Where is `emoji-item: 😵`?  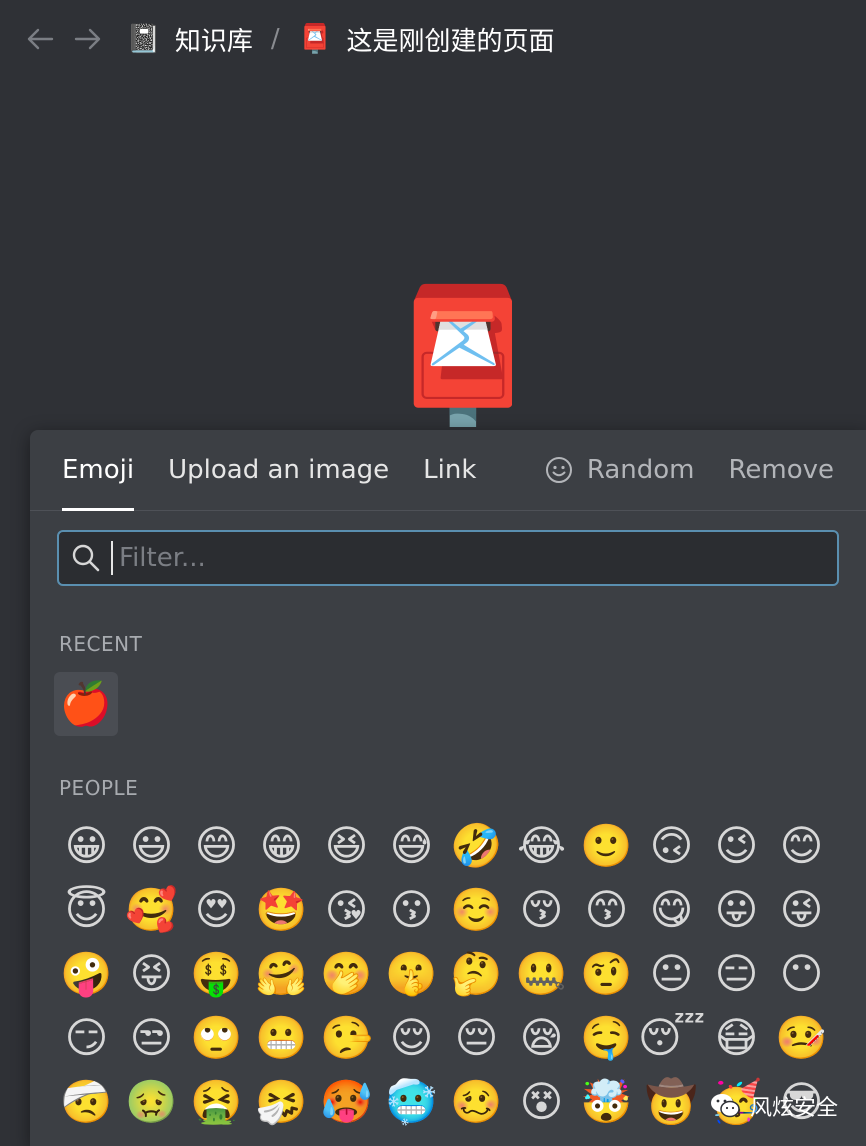 emoji-item: 😵 is located at coordinates (541, 1102).